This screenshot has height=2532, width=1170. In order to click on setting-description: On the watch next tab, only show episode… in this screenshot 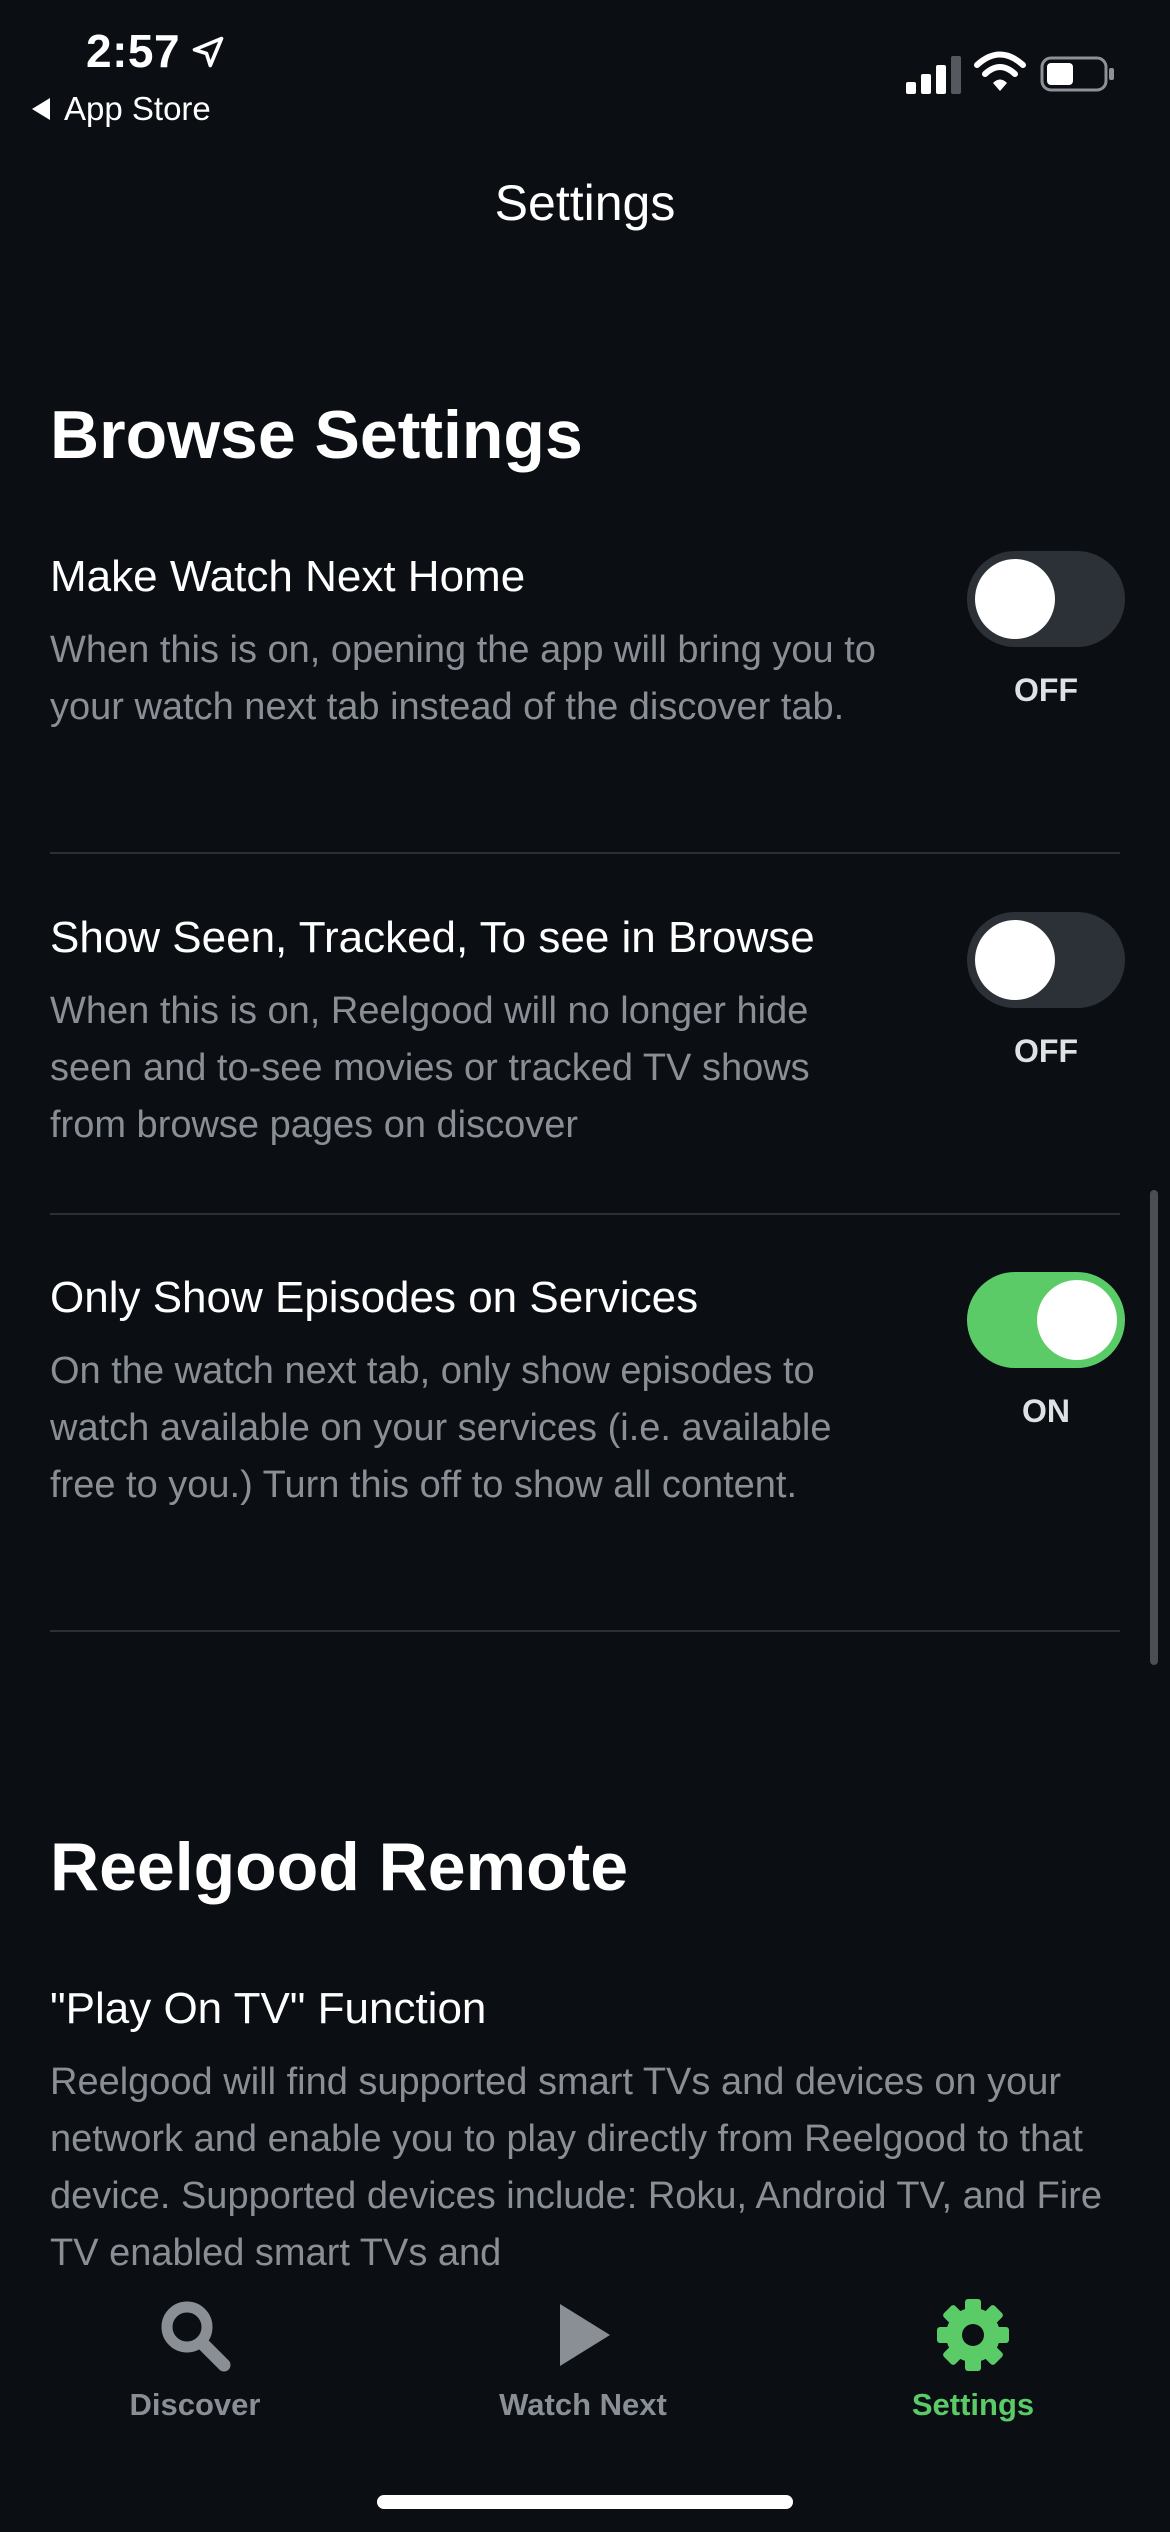, I will do `click(441, 1428)`.